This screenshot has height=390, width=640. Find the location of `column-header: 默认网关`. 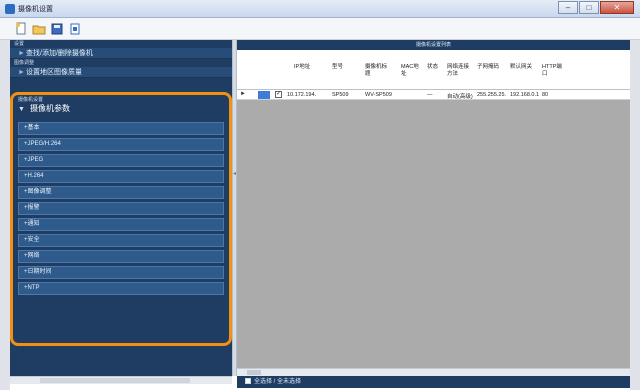

column-header: 默认网关 is located at coordinates (521, 67).